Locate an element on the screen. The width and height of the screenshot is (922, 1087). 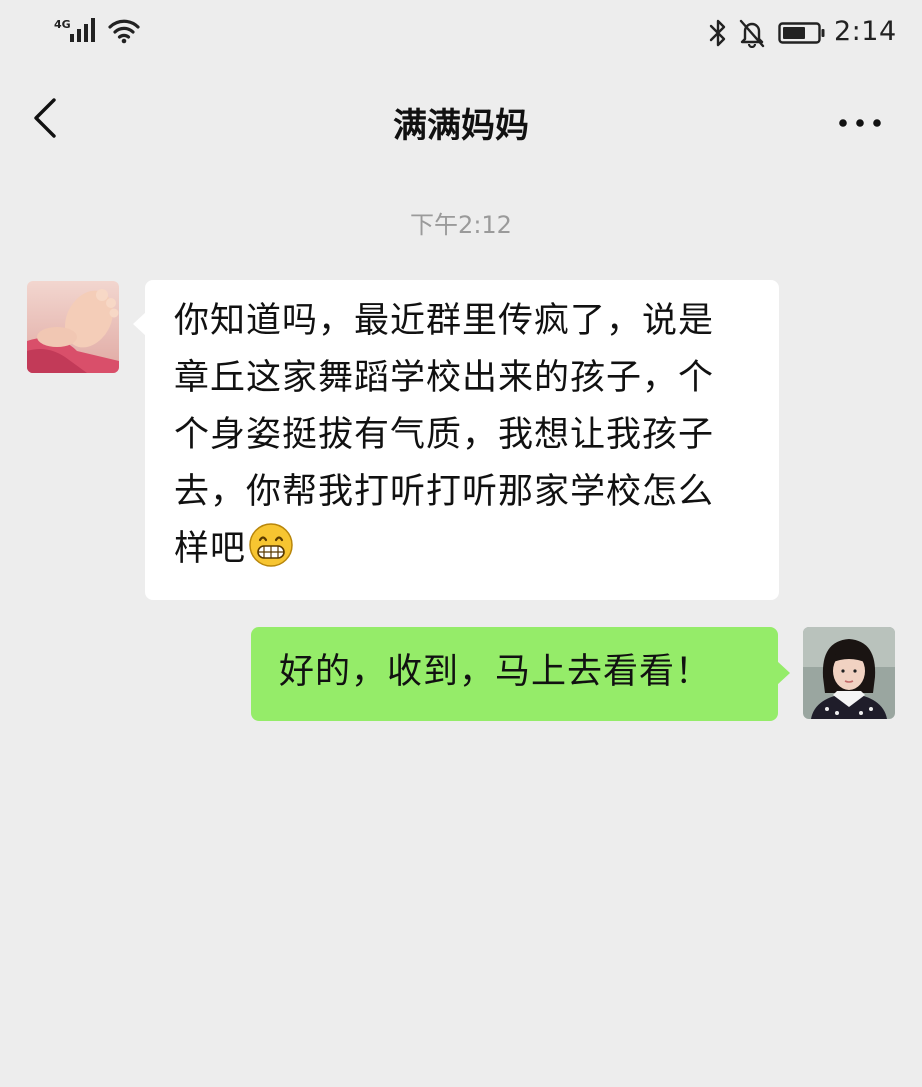
status-bar: 4G 2:14 is located at coordinates (461, 32).